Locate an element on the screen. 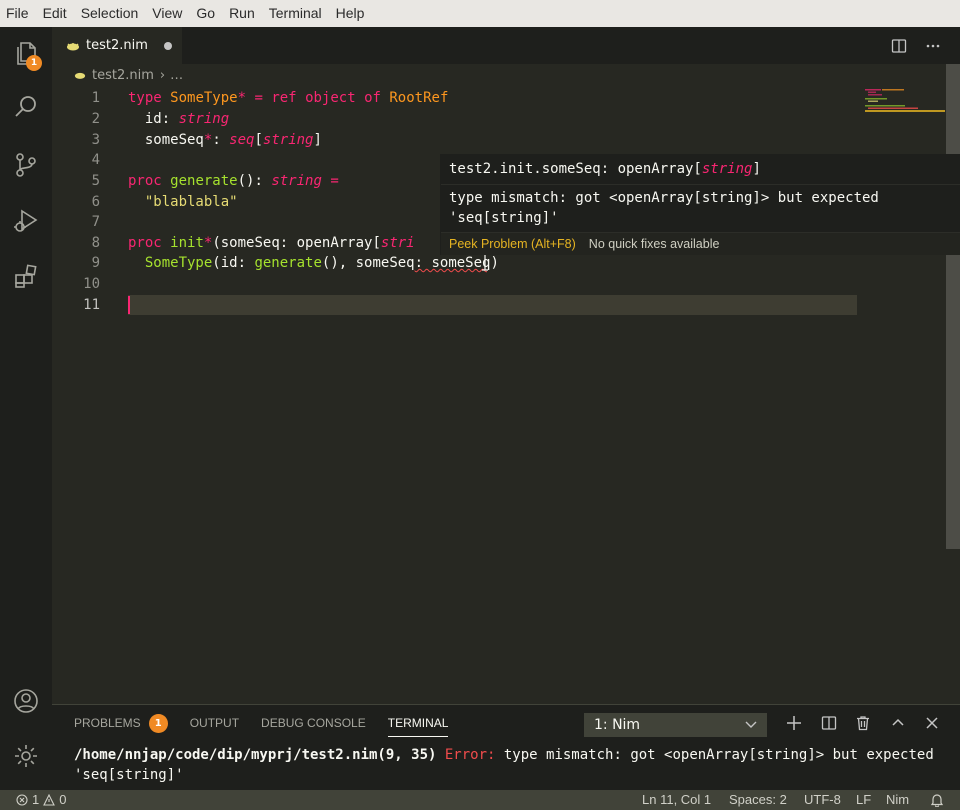  activity-accounts is located at coordinates (26, 701).